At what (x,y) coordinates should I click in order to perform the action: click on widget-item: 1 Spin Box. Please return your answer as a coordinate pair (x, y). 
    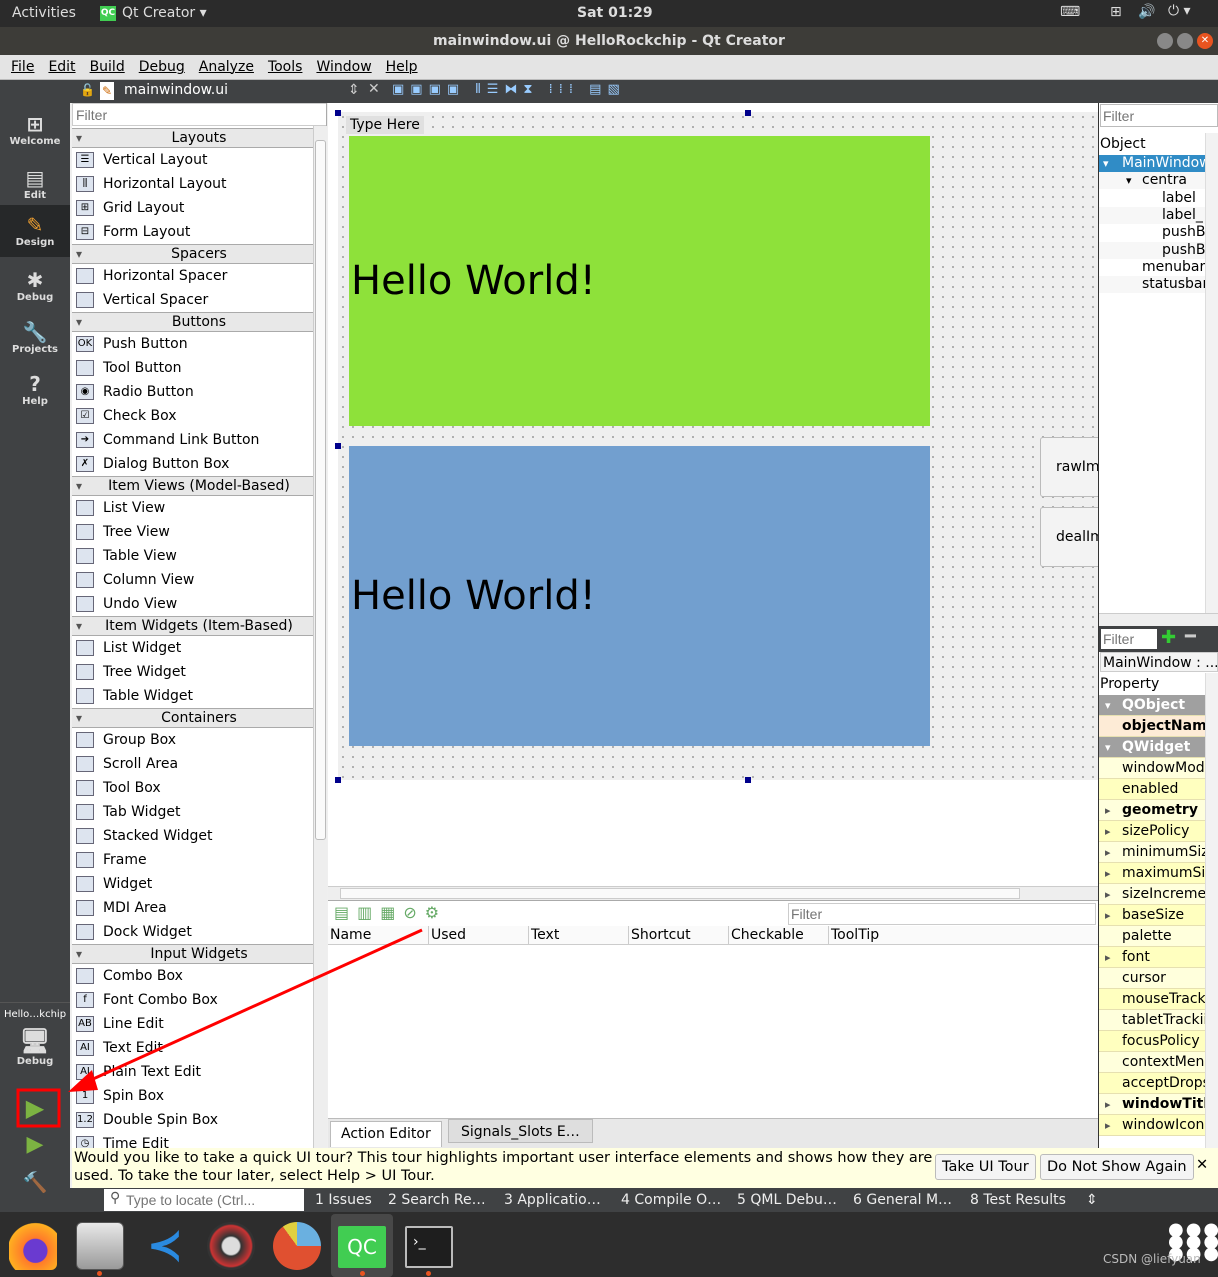
    Looking at the image, I should click on (199, 1096).